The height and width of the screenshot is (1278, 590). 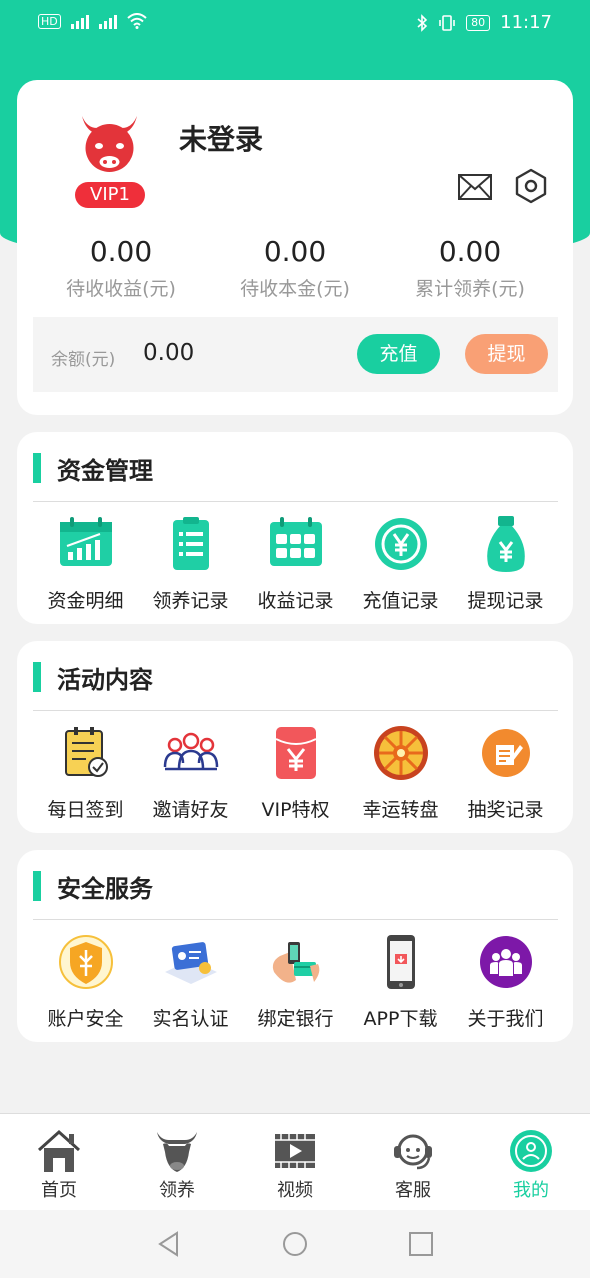 I want to click on stat-label: 待收本金(元), so click(x=295, y=289).